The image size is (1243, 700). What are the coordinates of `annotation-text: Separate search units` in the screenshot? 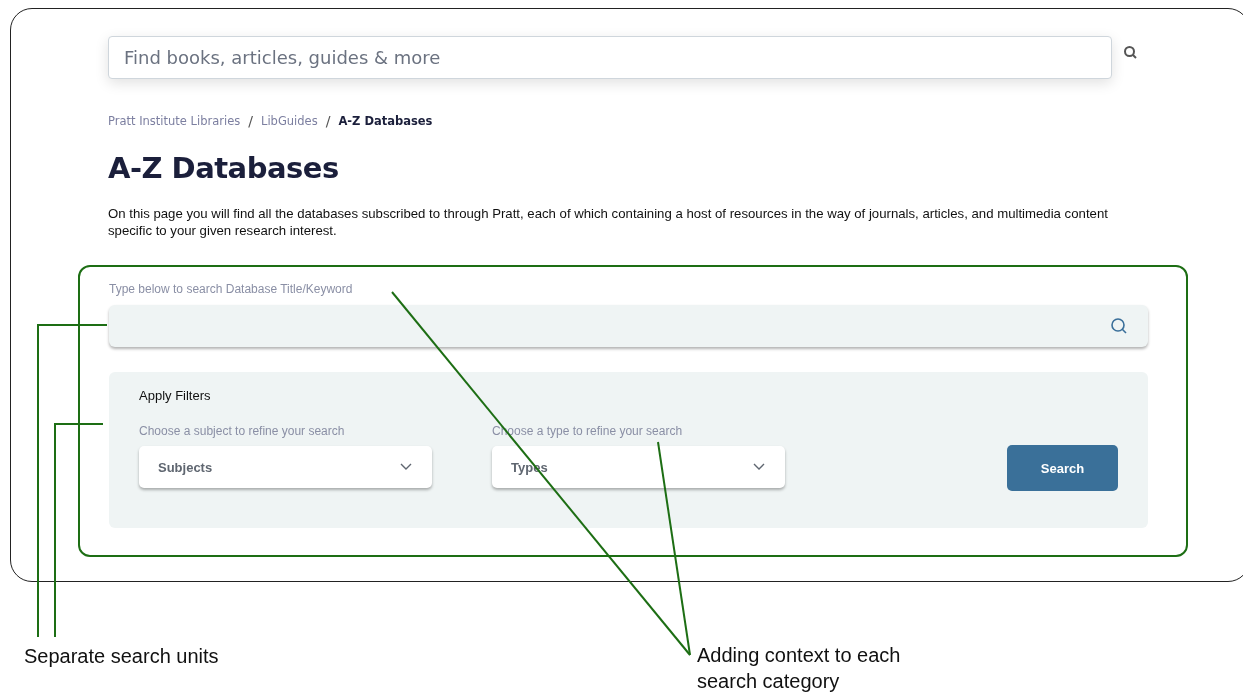 It's located at (122, 657).